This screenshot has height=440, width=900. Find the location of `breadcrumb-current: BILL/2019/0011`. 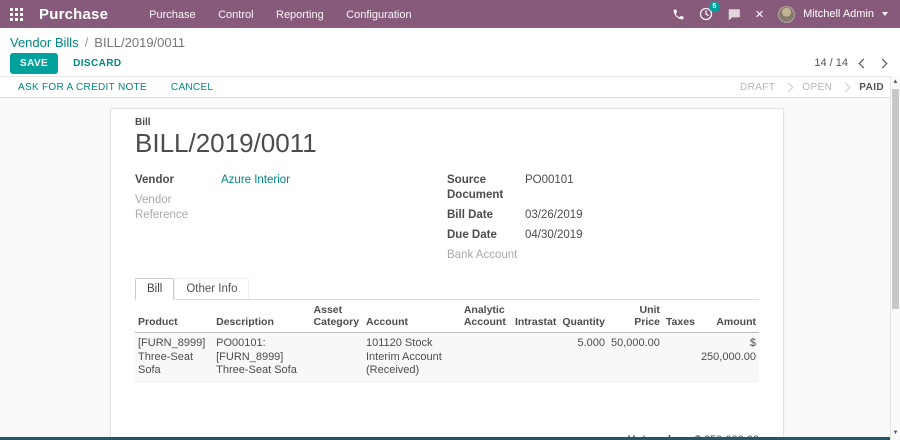

breadcrumb-current: BILL/2019/0011 is located at coordinates (140, 42).